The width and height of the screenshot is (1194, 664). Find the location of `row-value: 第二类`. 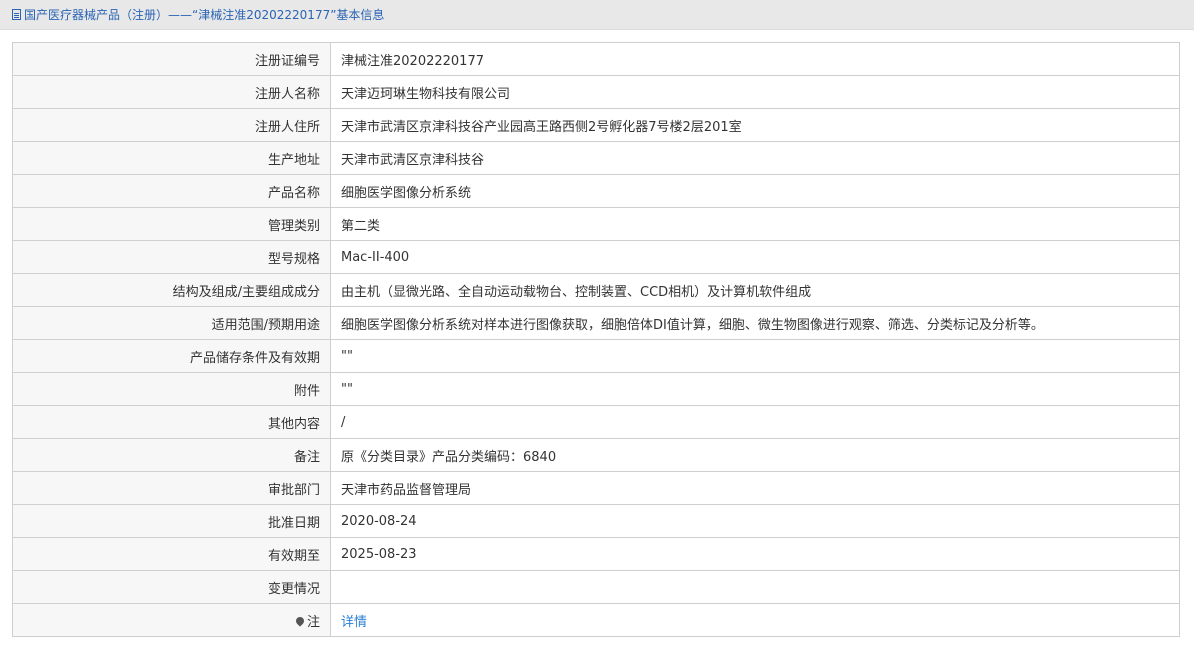

row-value: 第二类 is located at coordinates (755, 224).